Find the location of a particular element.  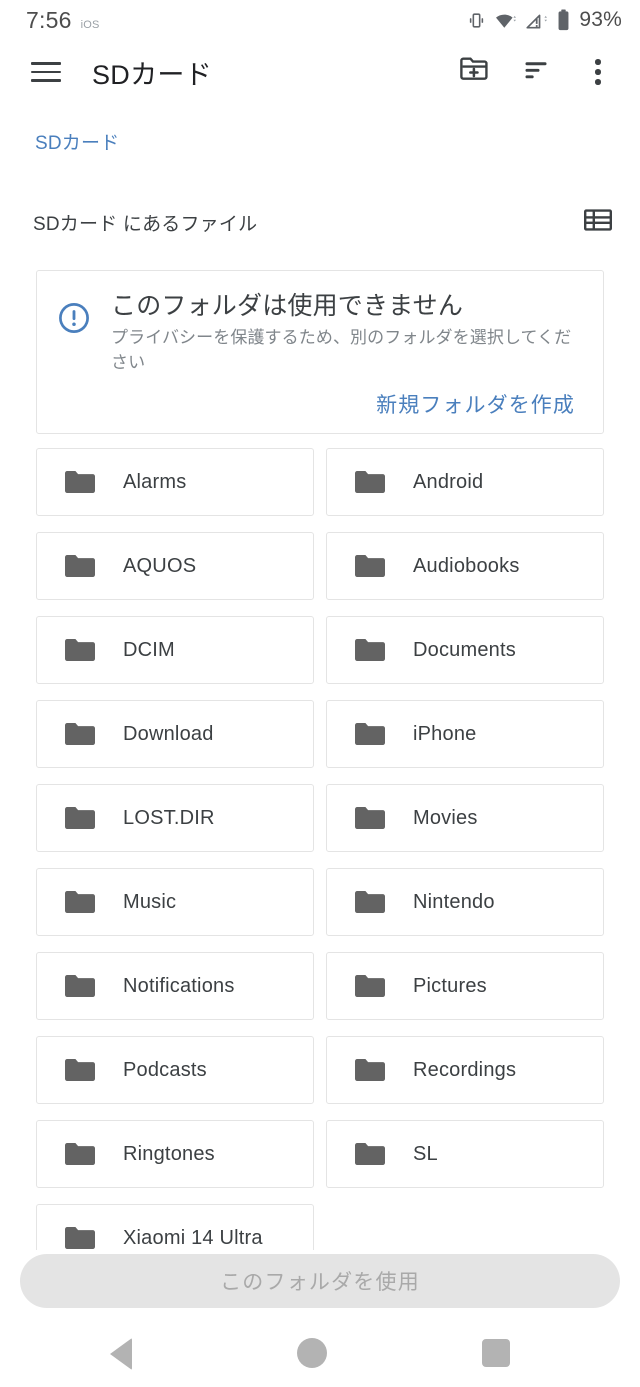

recents-square-icon is located at coordinates (496, 1353).